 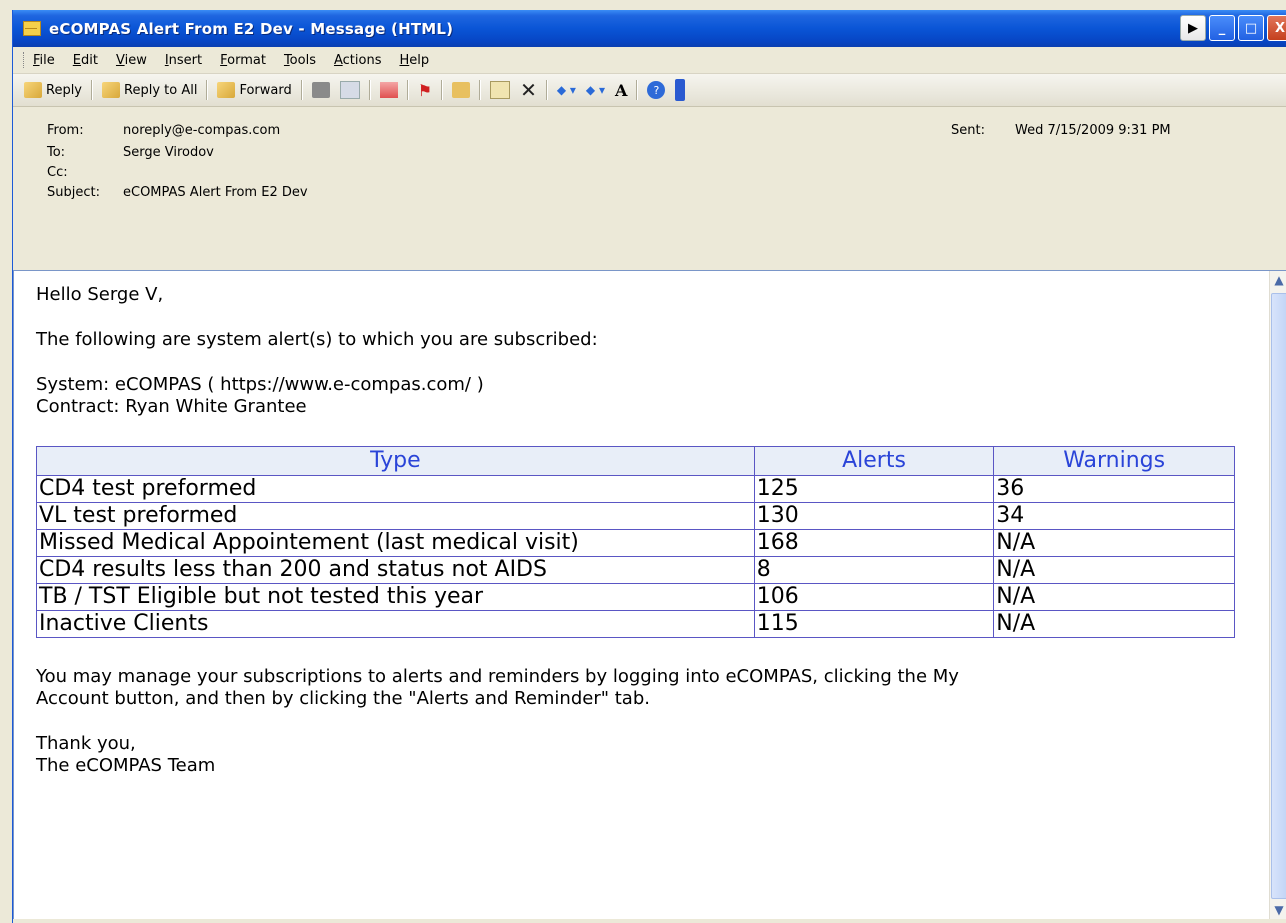 I want to click on subject-label: Subject:, so click(x=73, y=192).